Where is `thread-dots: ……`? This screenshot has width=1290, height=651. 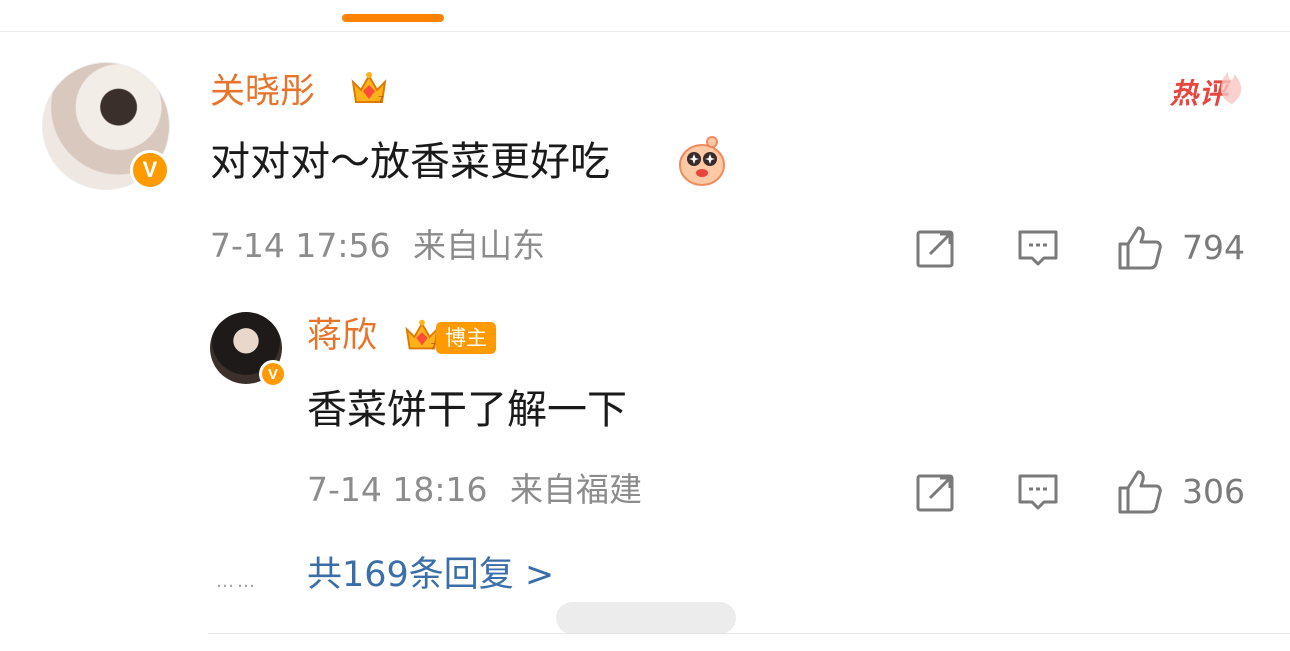
thread-dots: …… is located at coordinates (237, 581).